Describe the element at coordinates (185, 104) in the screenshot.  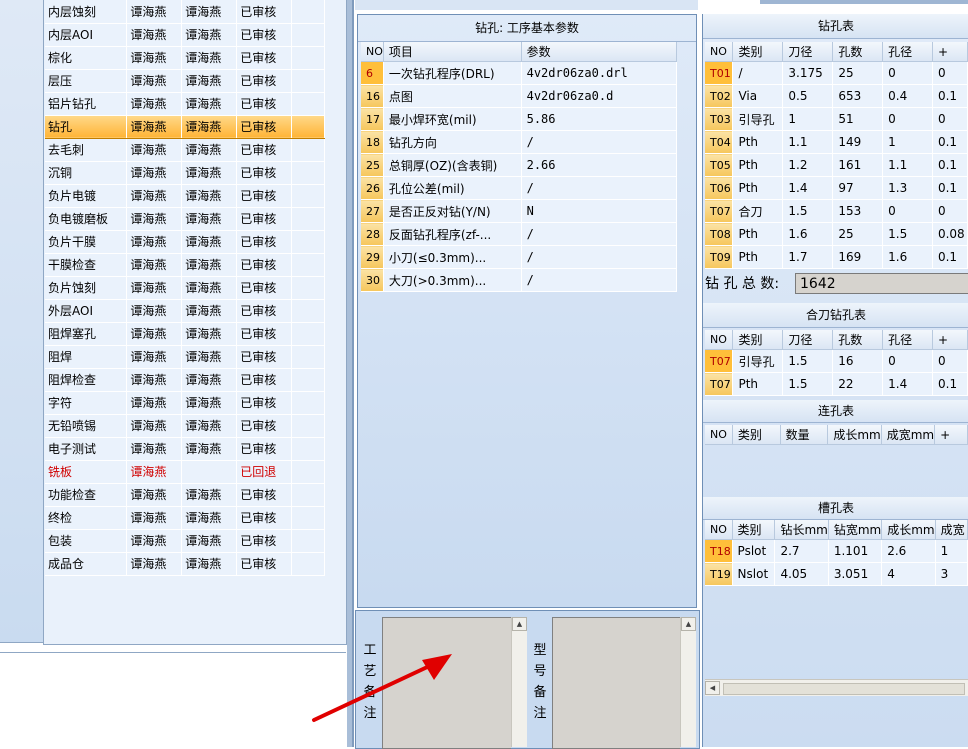
I see `process-row: 铝片钻孔 谭海燕 谭海燕 已审核` at that location.